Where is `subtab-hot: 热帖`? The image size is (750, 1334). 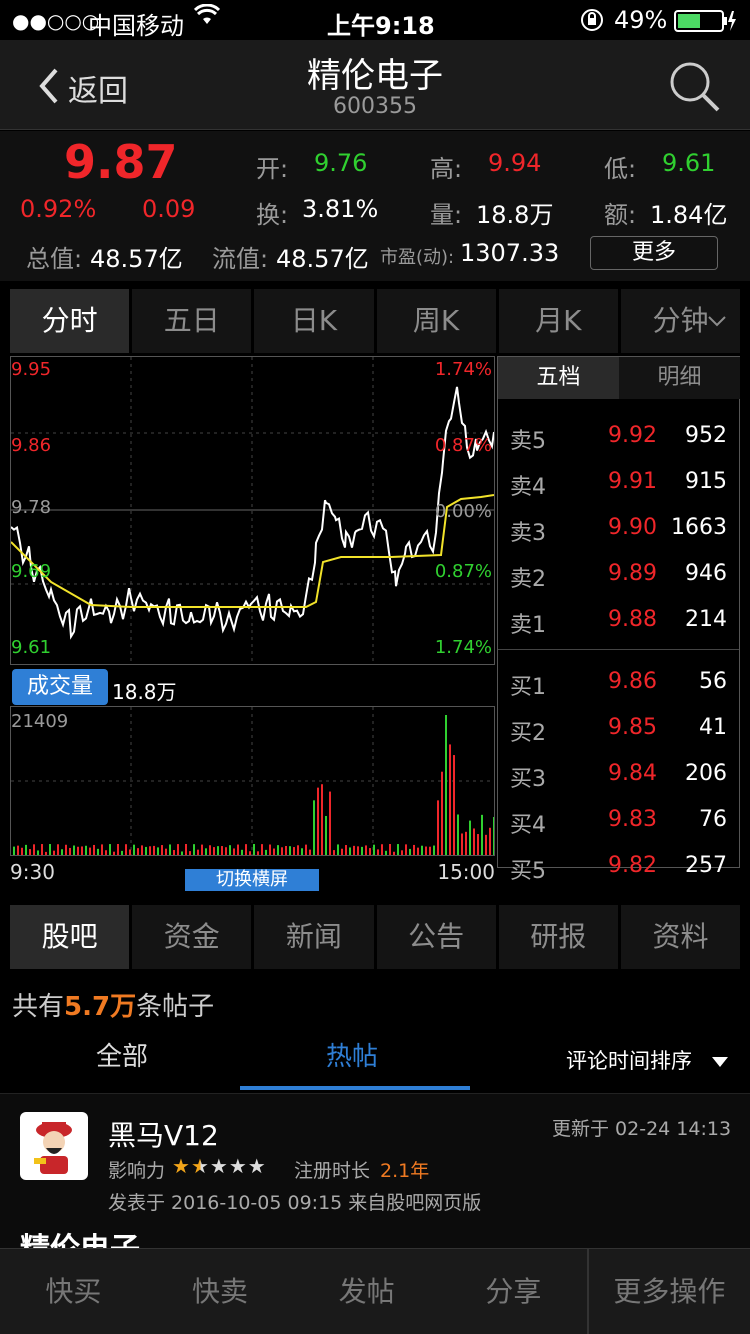 subtab-hot: 热帖 is located at coordinates (352, 1054).